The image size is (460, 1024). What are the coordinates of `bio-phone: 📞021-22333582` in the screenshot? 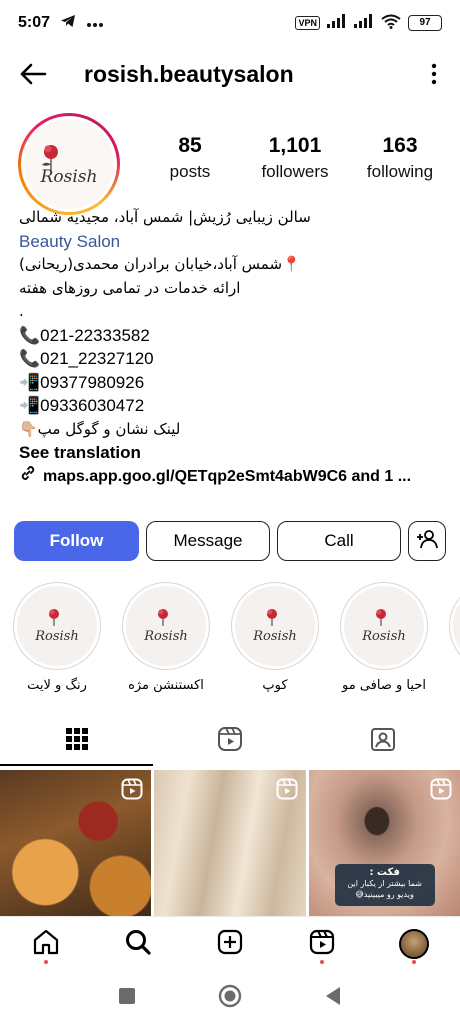 It's located at (231, 336).